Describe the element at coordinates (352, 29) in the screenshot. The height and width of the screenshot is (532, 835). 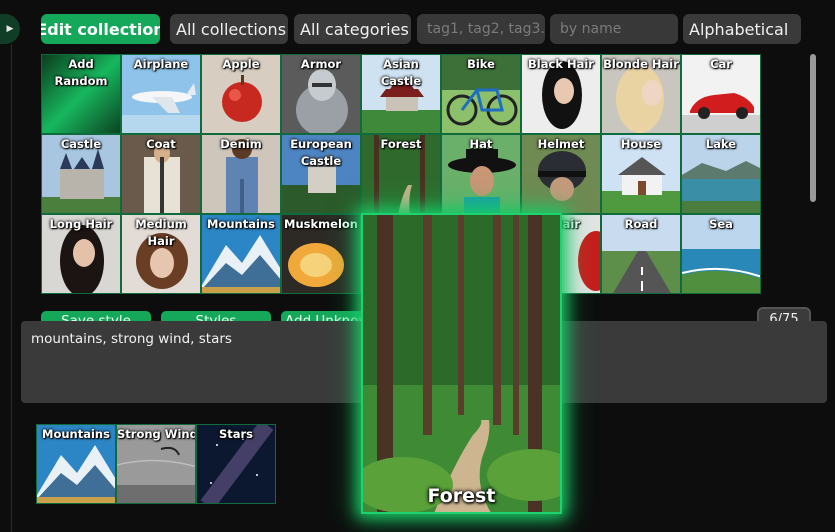
I see `categories-dropdown: All categories` at that location.